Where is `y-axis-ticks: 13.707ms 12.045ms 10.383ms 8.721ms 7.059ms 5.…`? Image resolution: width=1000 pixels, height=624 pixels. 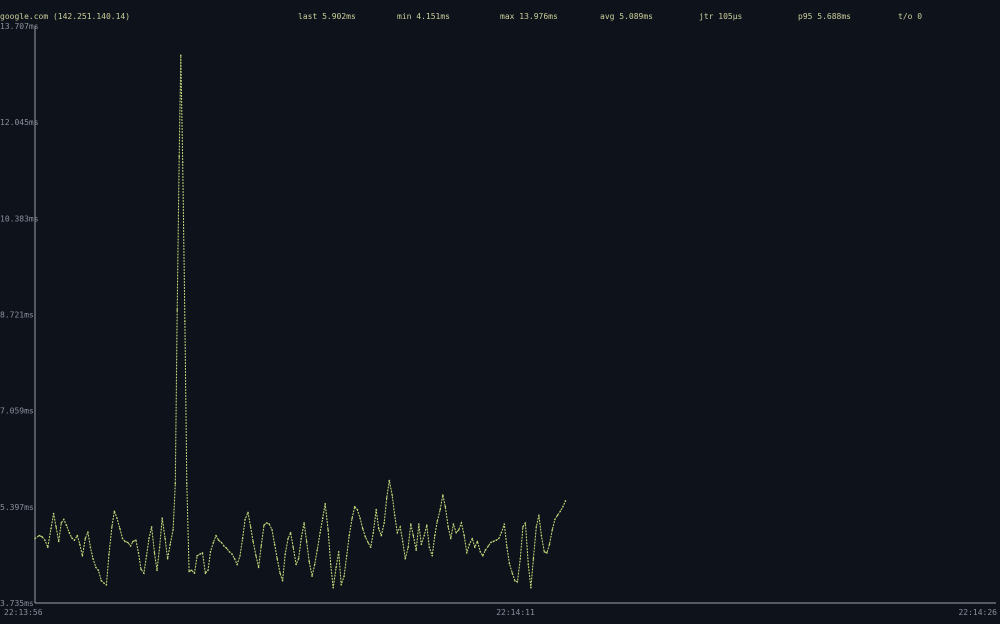
y-axis-ticks: 13.707ms 12.045ms 10.383ms 8.721ms 7.059ms 5.… is located at coordinates (19, 315).